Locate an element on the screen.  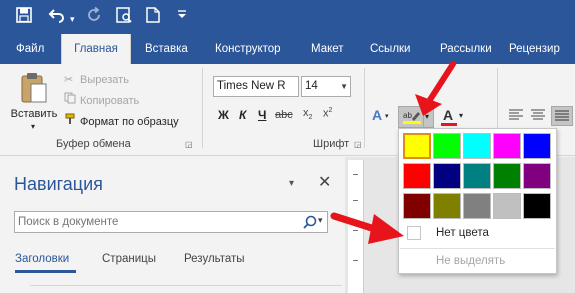
tab-review: Рецензир is located at coordinates (534, 49).